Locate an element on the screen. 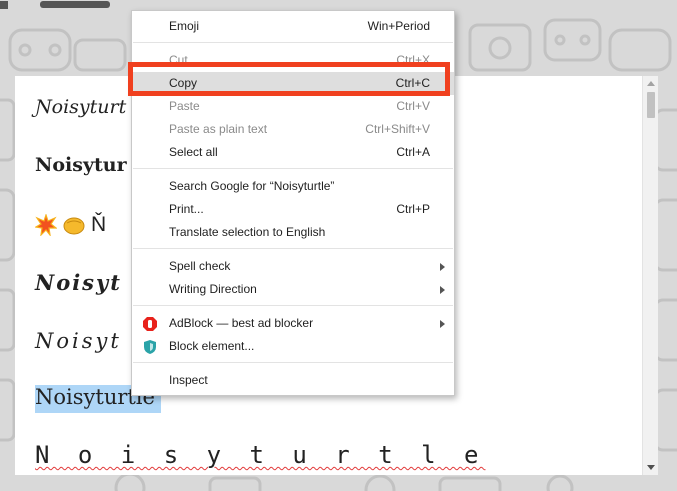  menu-item-label: Translate selection to English is located at coordinates (247, 232).